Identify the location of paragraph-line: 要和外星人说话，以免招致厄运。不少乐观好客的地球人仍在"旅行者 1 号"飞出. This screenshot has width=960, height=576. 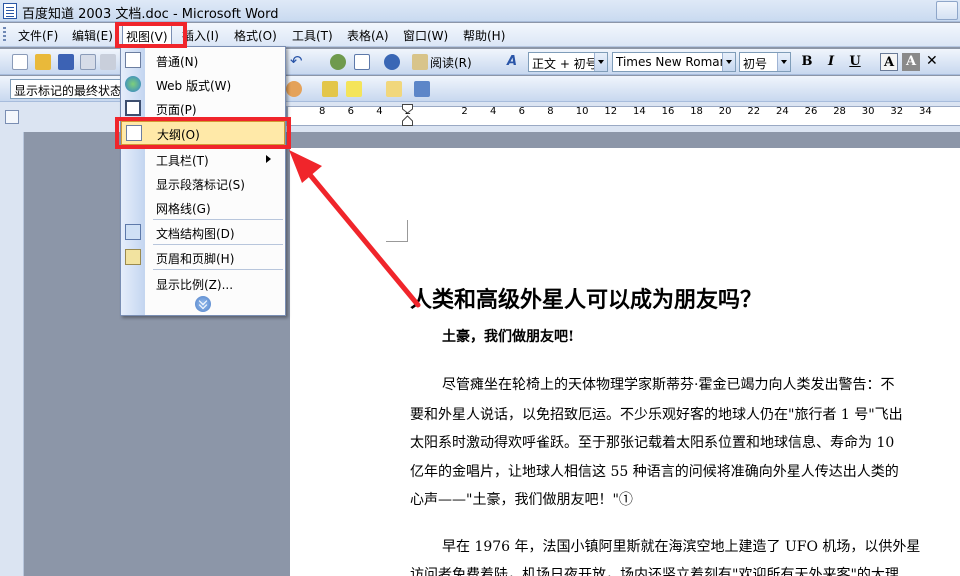
(656, 415).